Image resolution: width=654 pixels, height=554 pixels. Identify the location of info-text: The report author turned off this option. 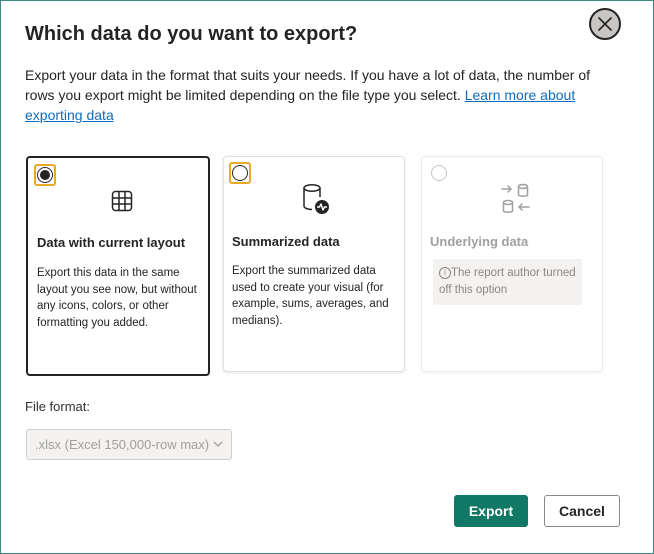
(507, 281).